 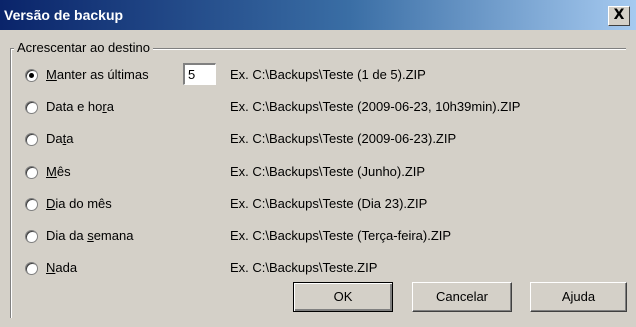 I want to click on example-date: Ex. C:\Backups\Teste (2009-06-23).ZIP, so click(x=343, y=138).